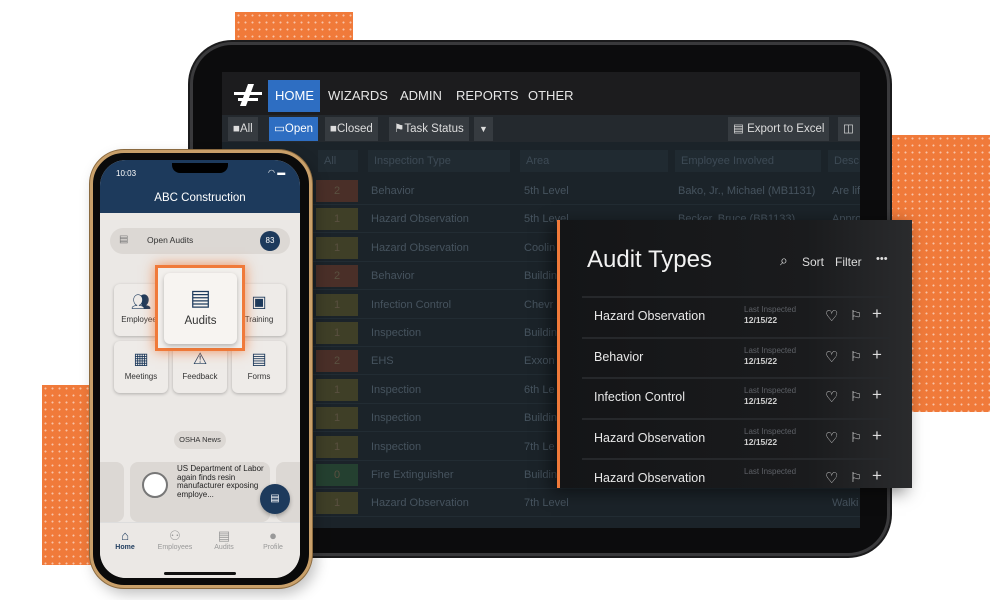 The height and width of the screenshot is (600, 1000). I want to click on table-row: 1 Hazard Observation 7th Level Walki, so click(541, 503).